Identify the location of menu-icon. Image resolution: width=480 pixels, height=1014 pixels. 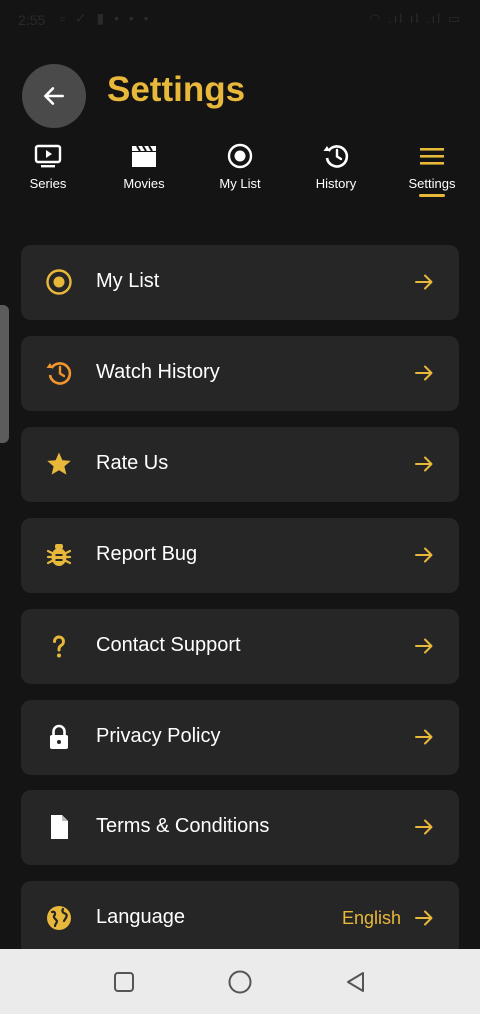
(432, 156).